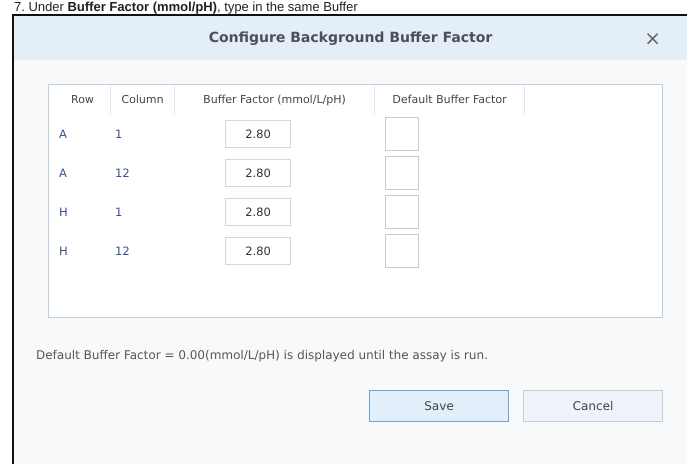 This screenshot has width=687, height=464. Describe the element at coordinates (652, 38) in the screenshot. I see `close-button: ×` at that location.